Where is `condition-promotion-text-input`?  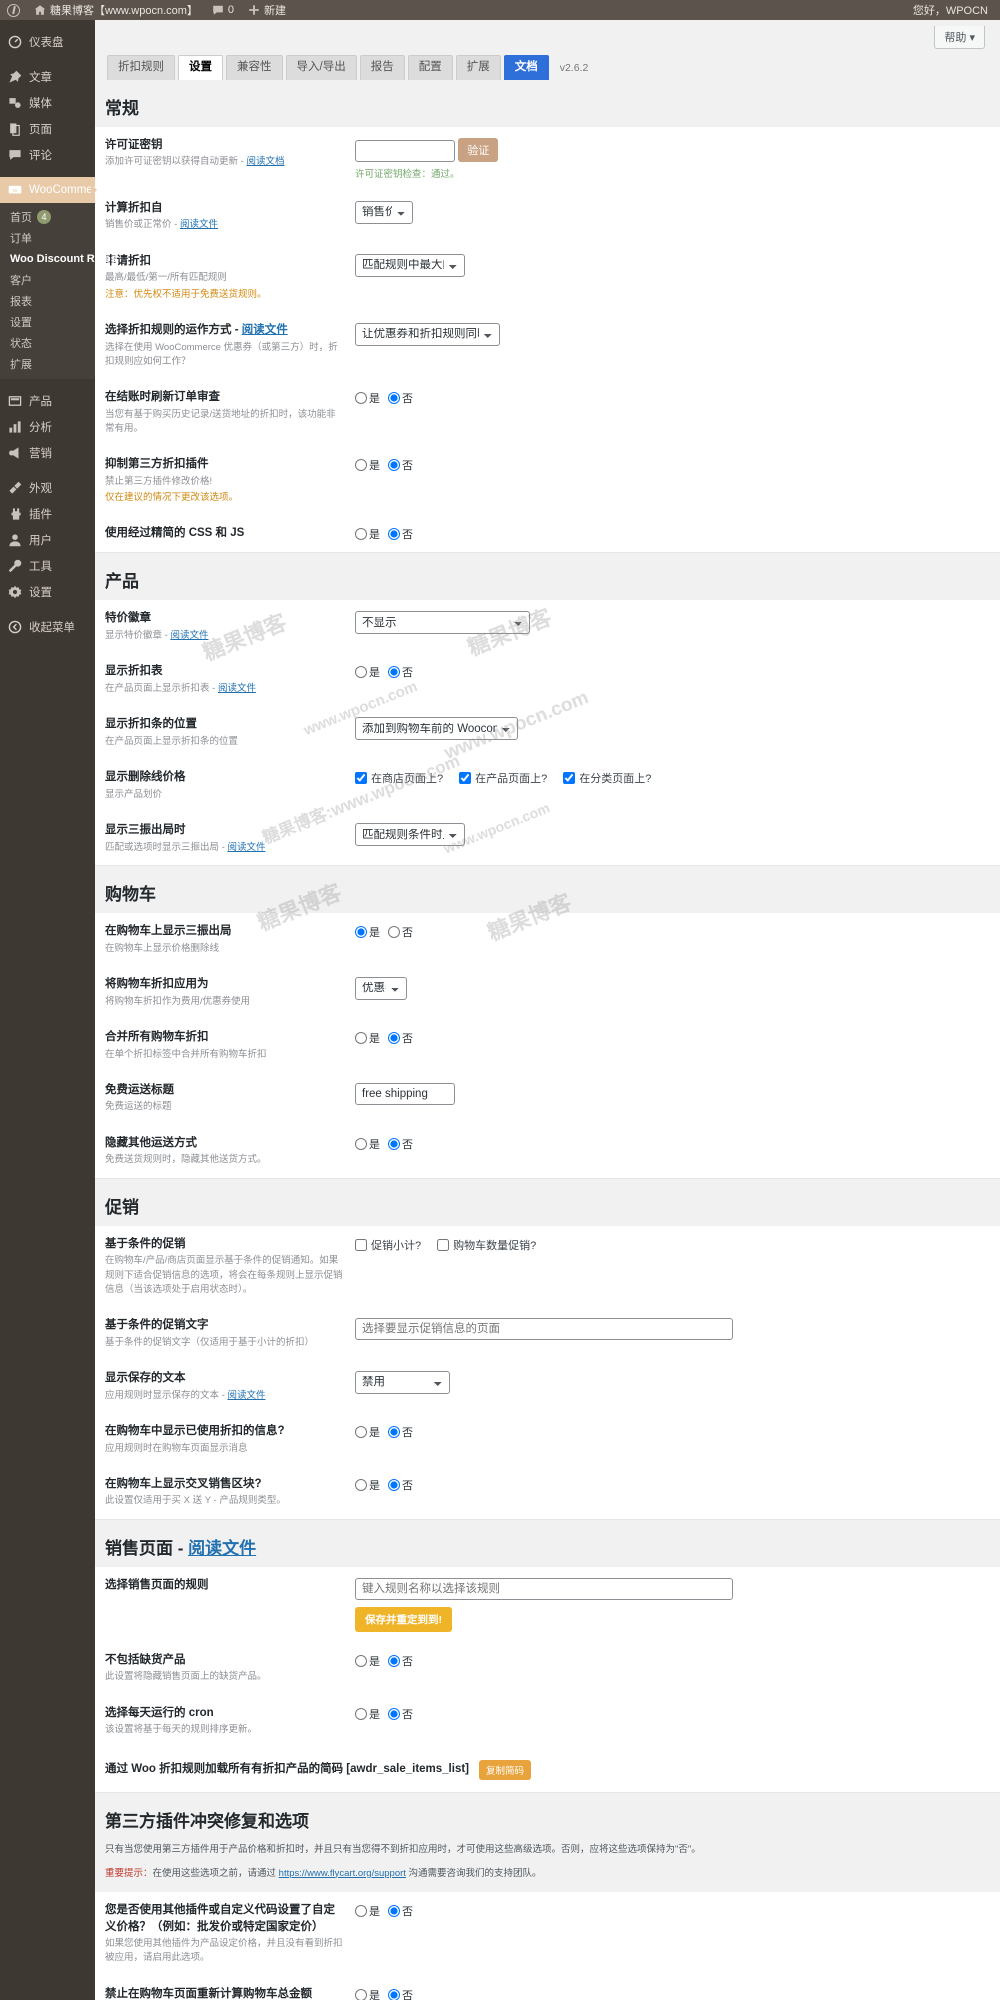
condition-promotion-text-input is located at coordinates (544, 1329).